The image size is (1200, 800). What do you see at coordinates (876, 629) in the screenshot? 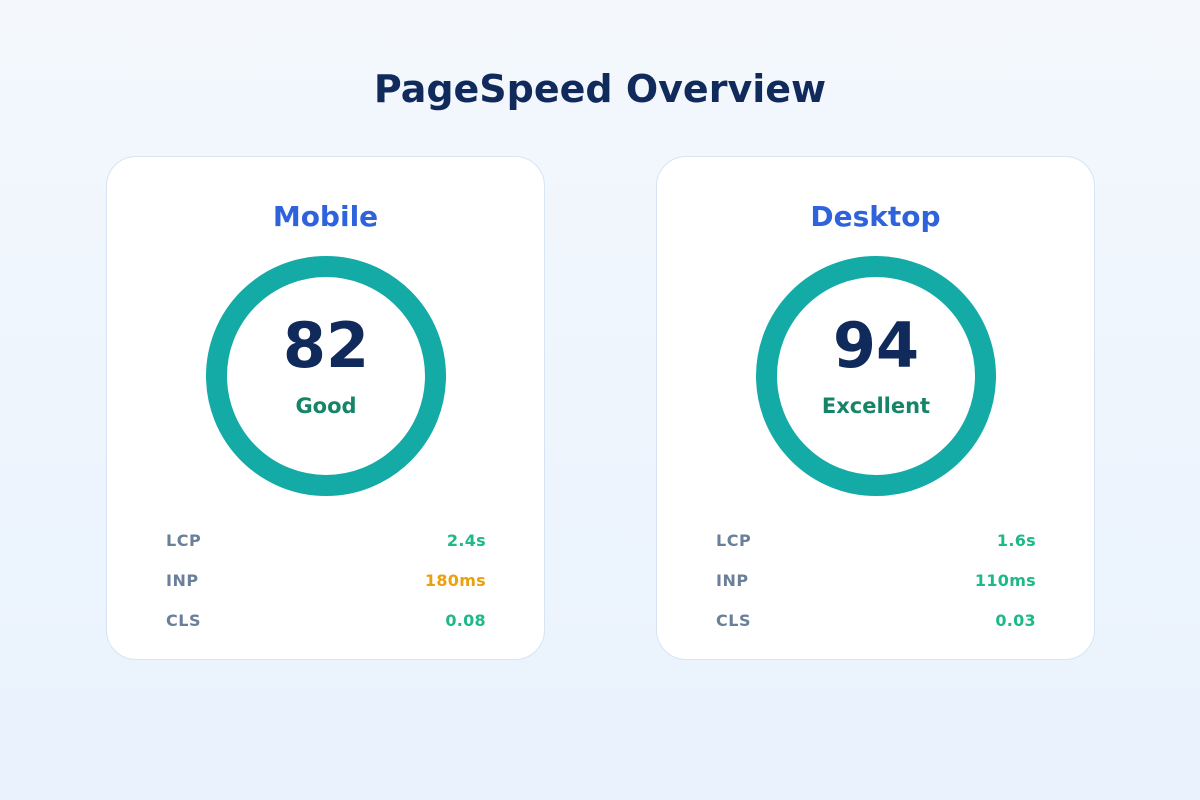
I see `metric-row-cls: CLS 0.03` at bounding box center [876, 629].